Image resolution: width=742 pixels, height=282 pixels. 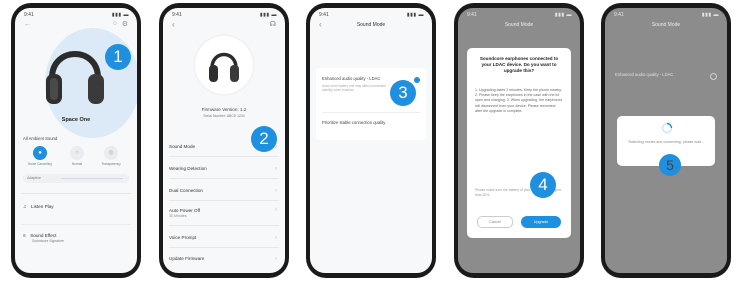 I want to click on row-sub: 30 Minutes, so click(x=178, y=216).